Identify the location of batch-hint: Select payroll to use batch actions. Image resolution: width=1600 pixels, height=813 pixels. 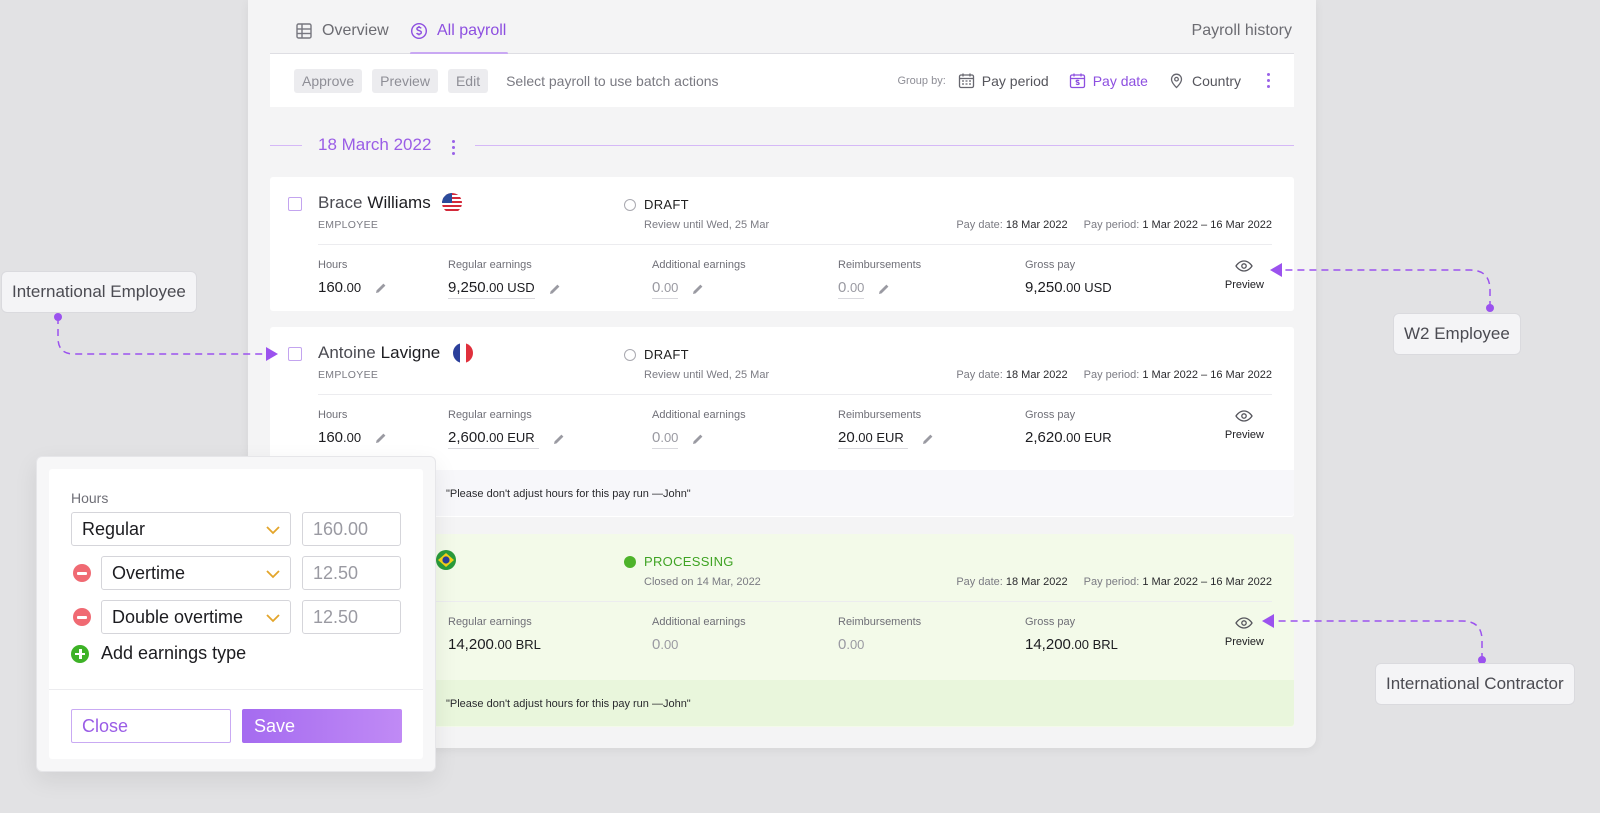
(612, 80).